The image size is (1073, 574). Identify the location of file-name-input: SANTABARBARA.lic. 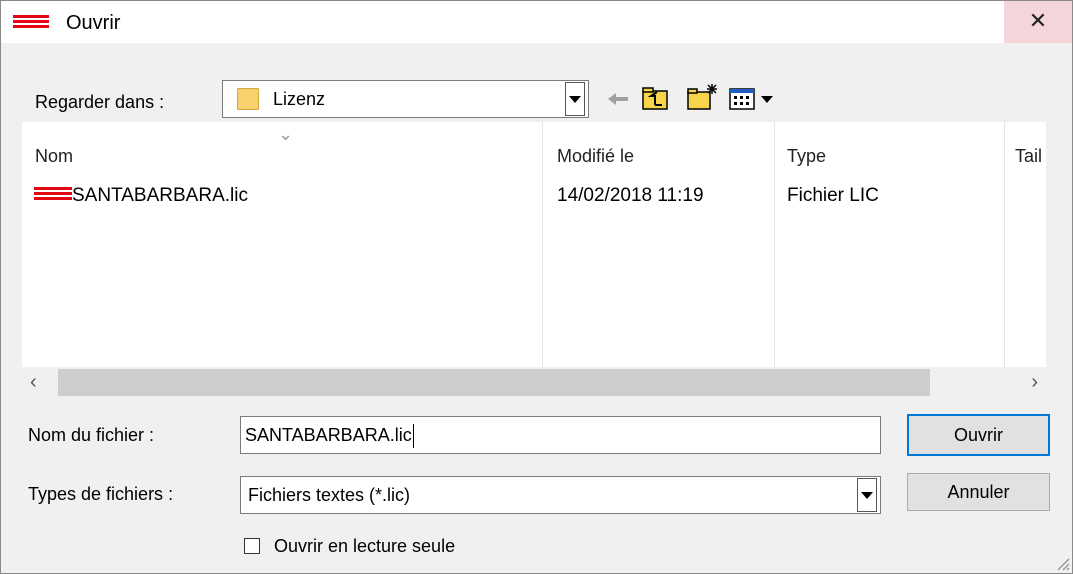
(560, 435).